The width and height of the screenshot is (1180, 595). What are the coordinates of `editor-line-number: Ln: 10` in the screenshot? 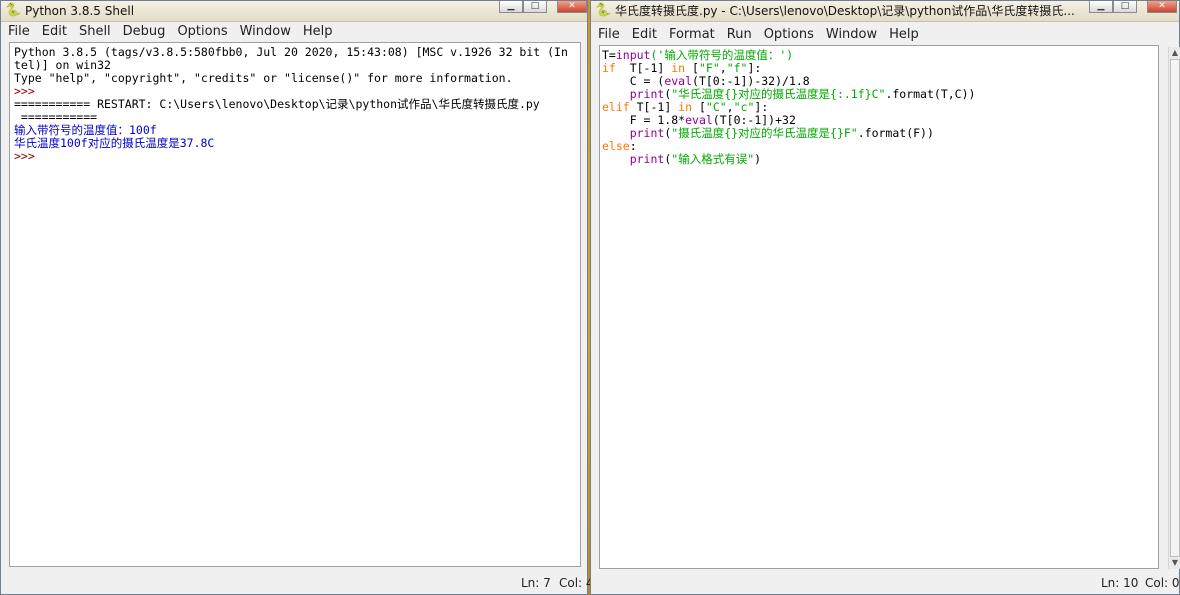 It's located at (1120, 583).